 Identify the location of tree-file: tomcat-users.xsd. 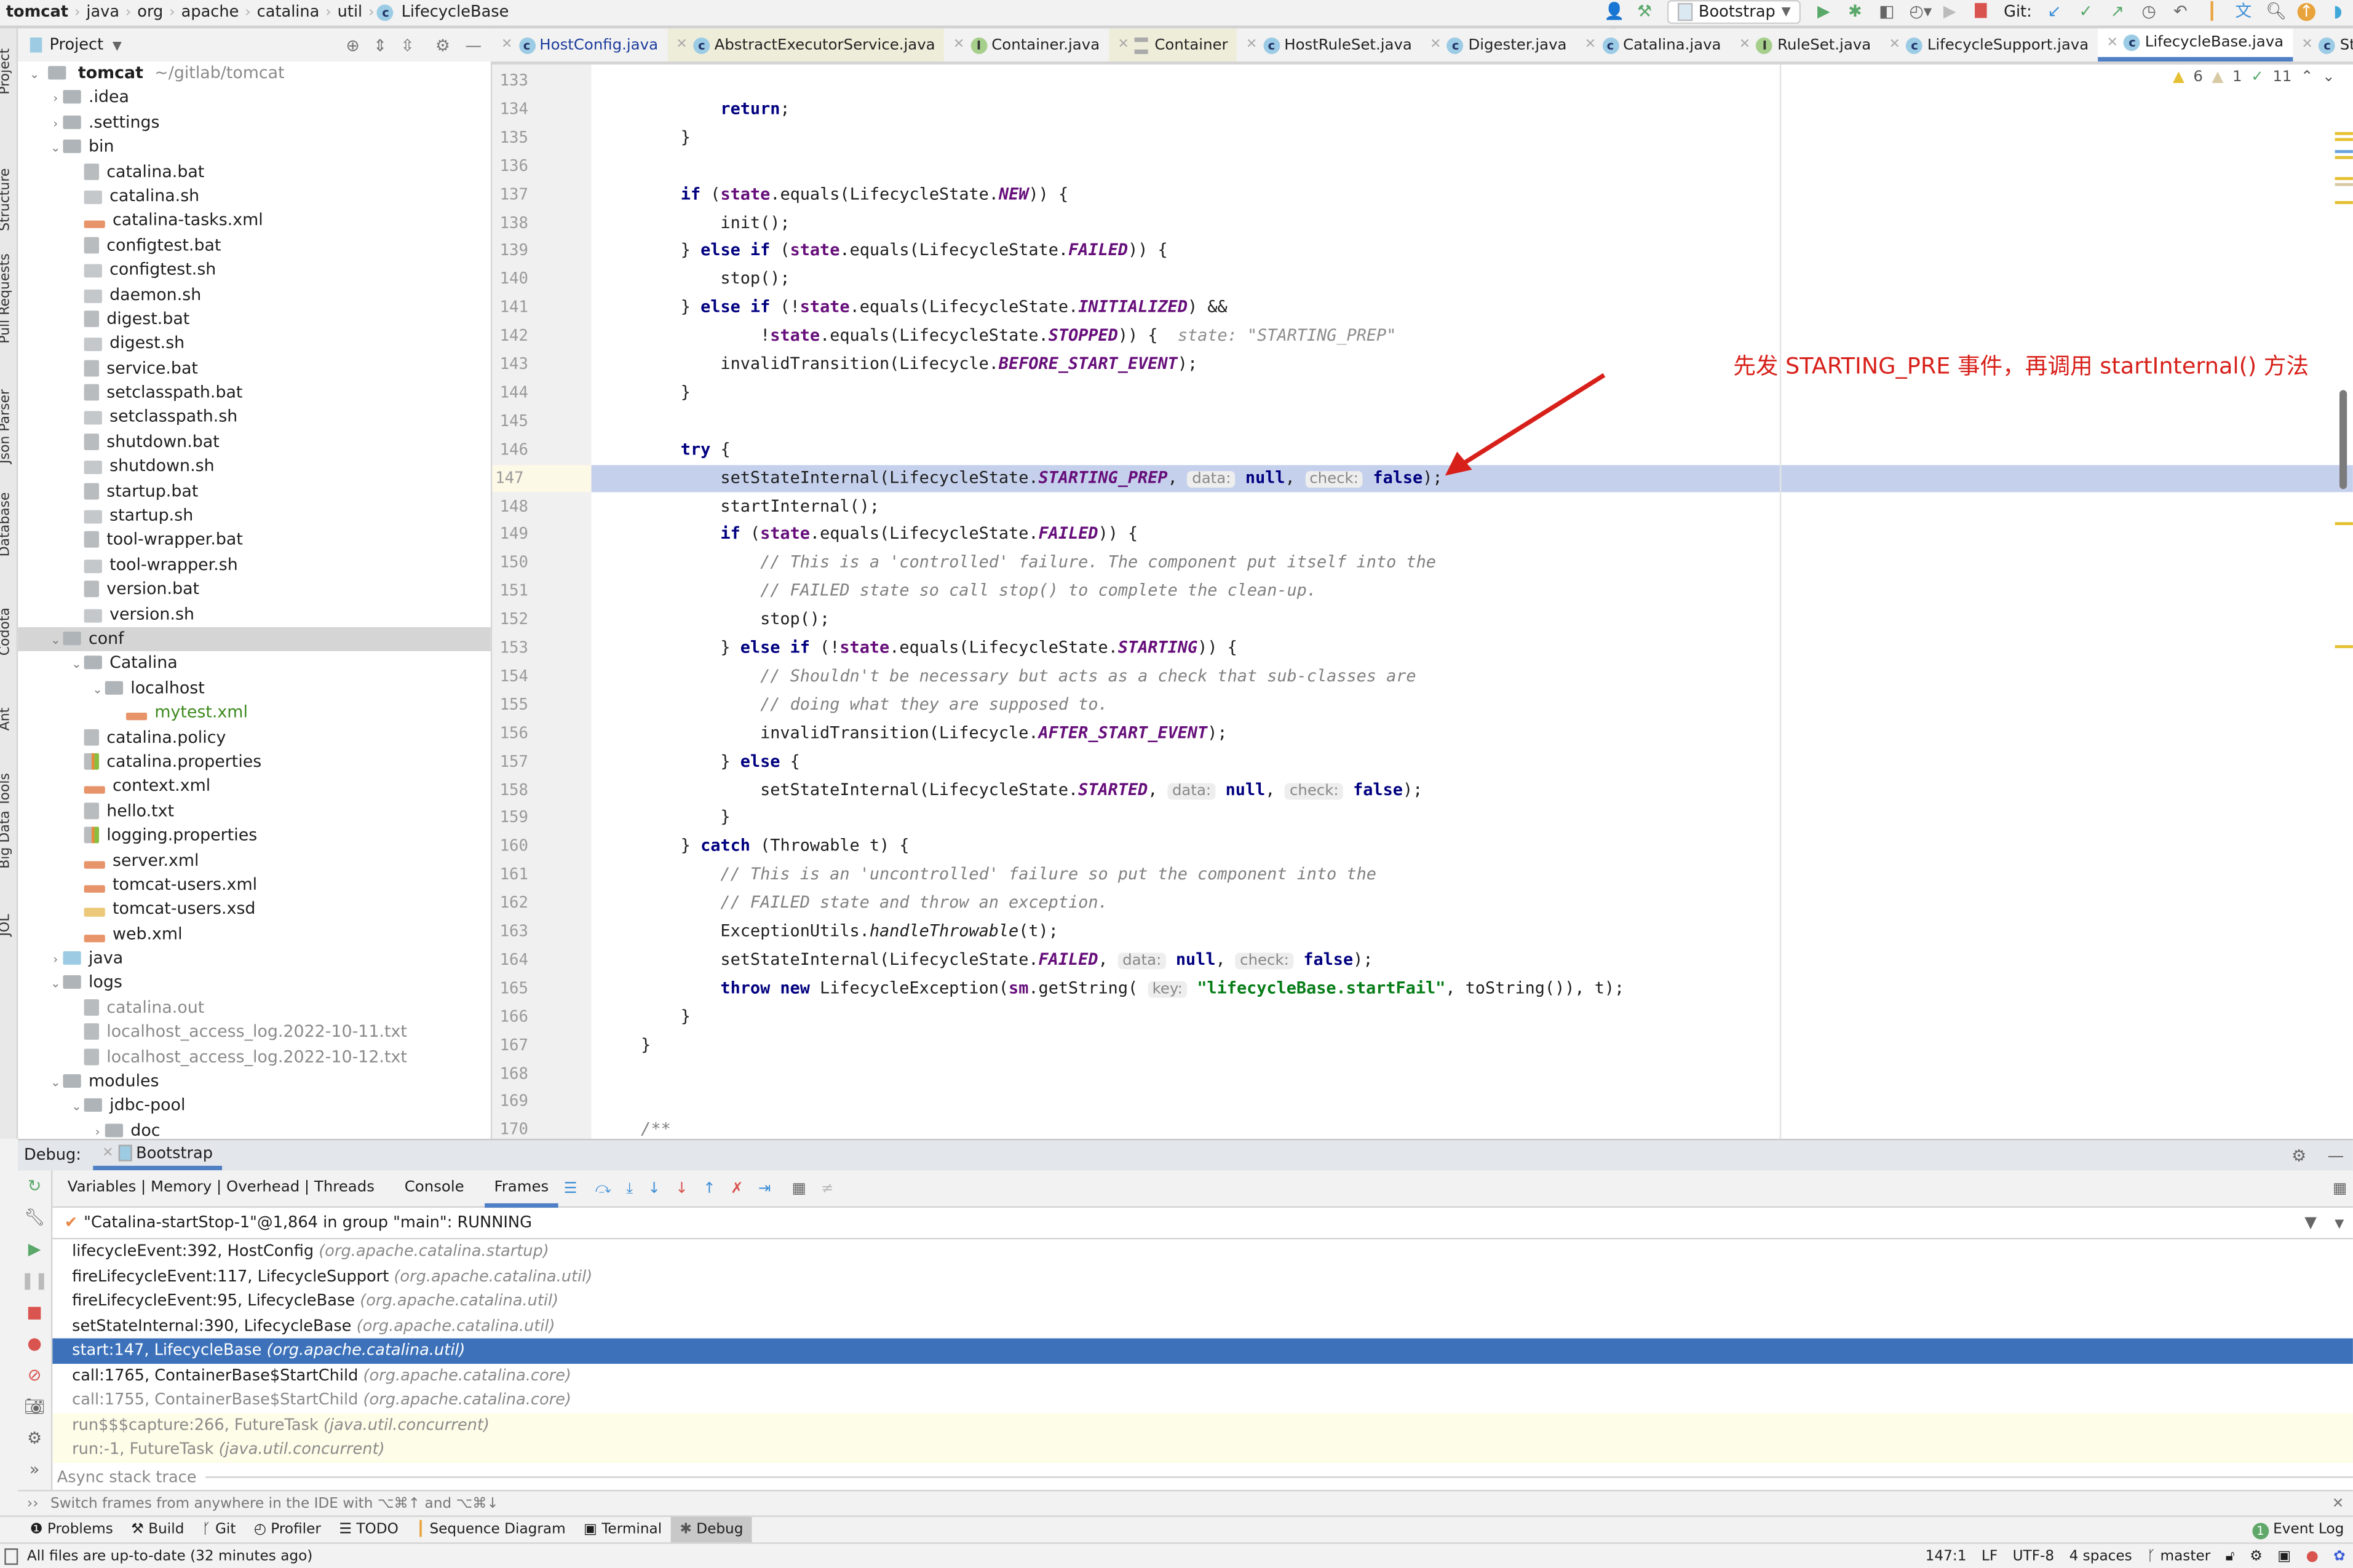
(254, 910).